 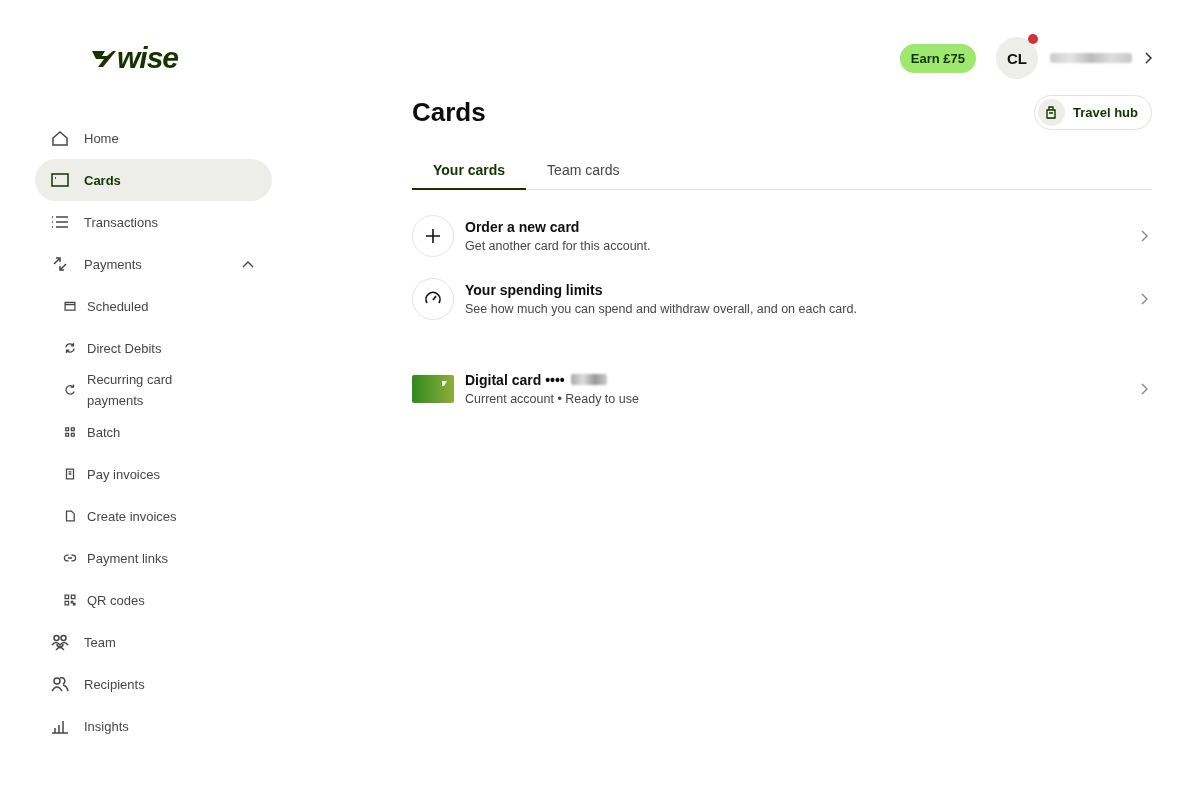 What do you see at coordinates (1092, 112) in the screenshot?
I see `travel-hub-button: Travel hub` at bounding box center [1092, 112].